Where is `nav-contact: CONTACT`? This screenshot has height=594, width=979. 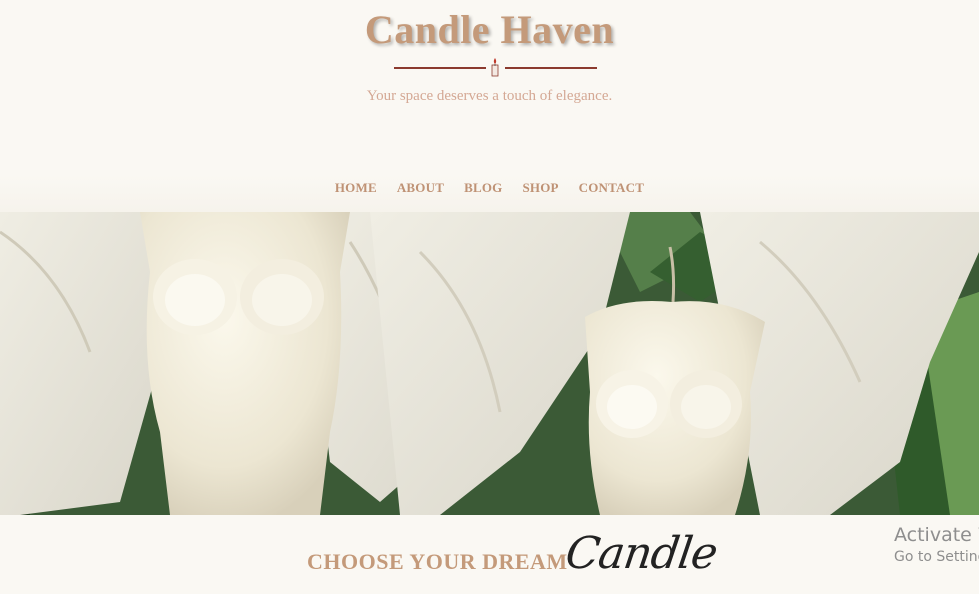 nav-contact: CONTACT is located at coordinates (611, 188).